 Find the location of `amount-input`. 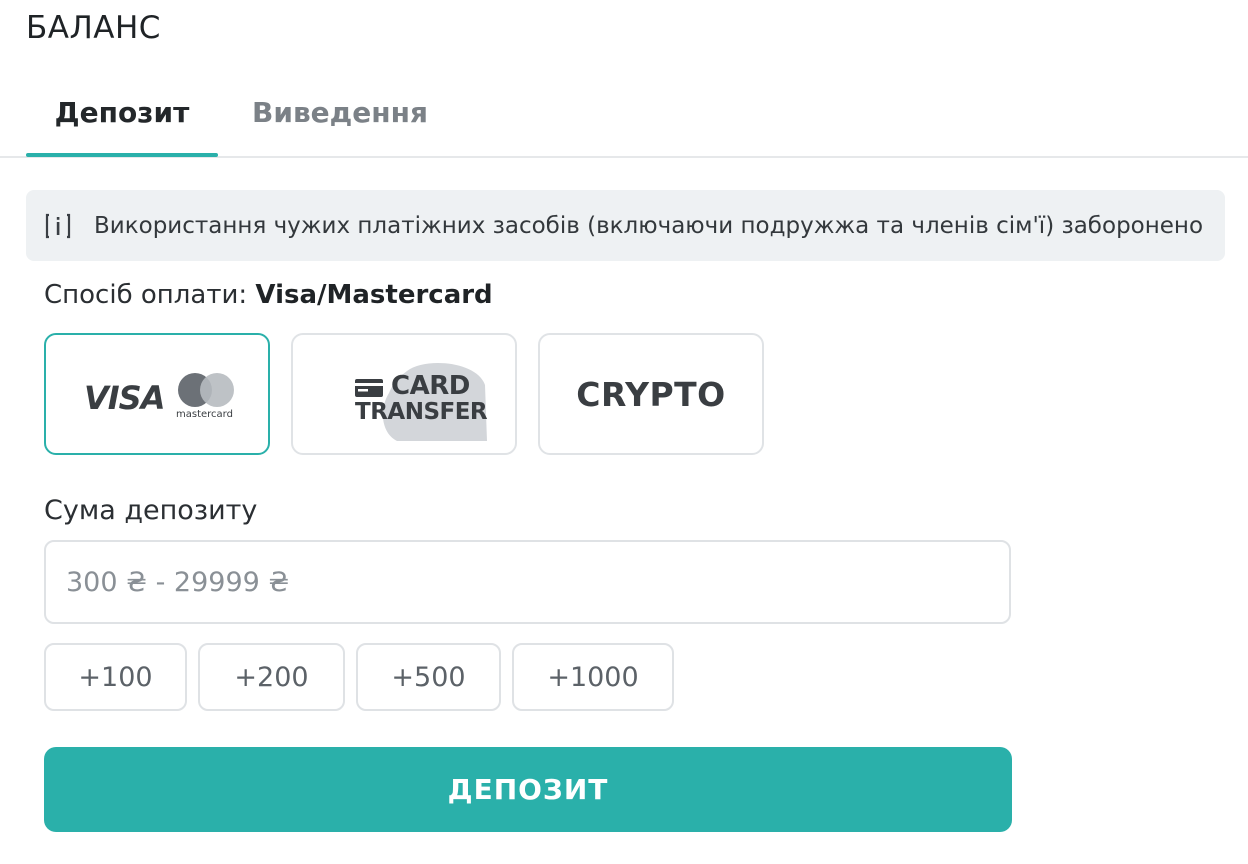

amount-input is located at coordinates (527, 582).